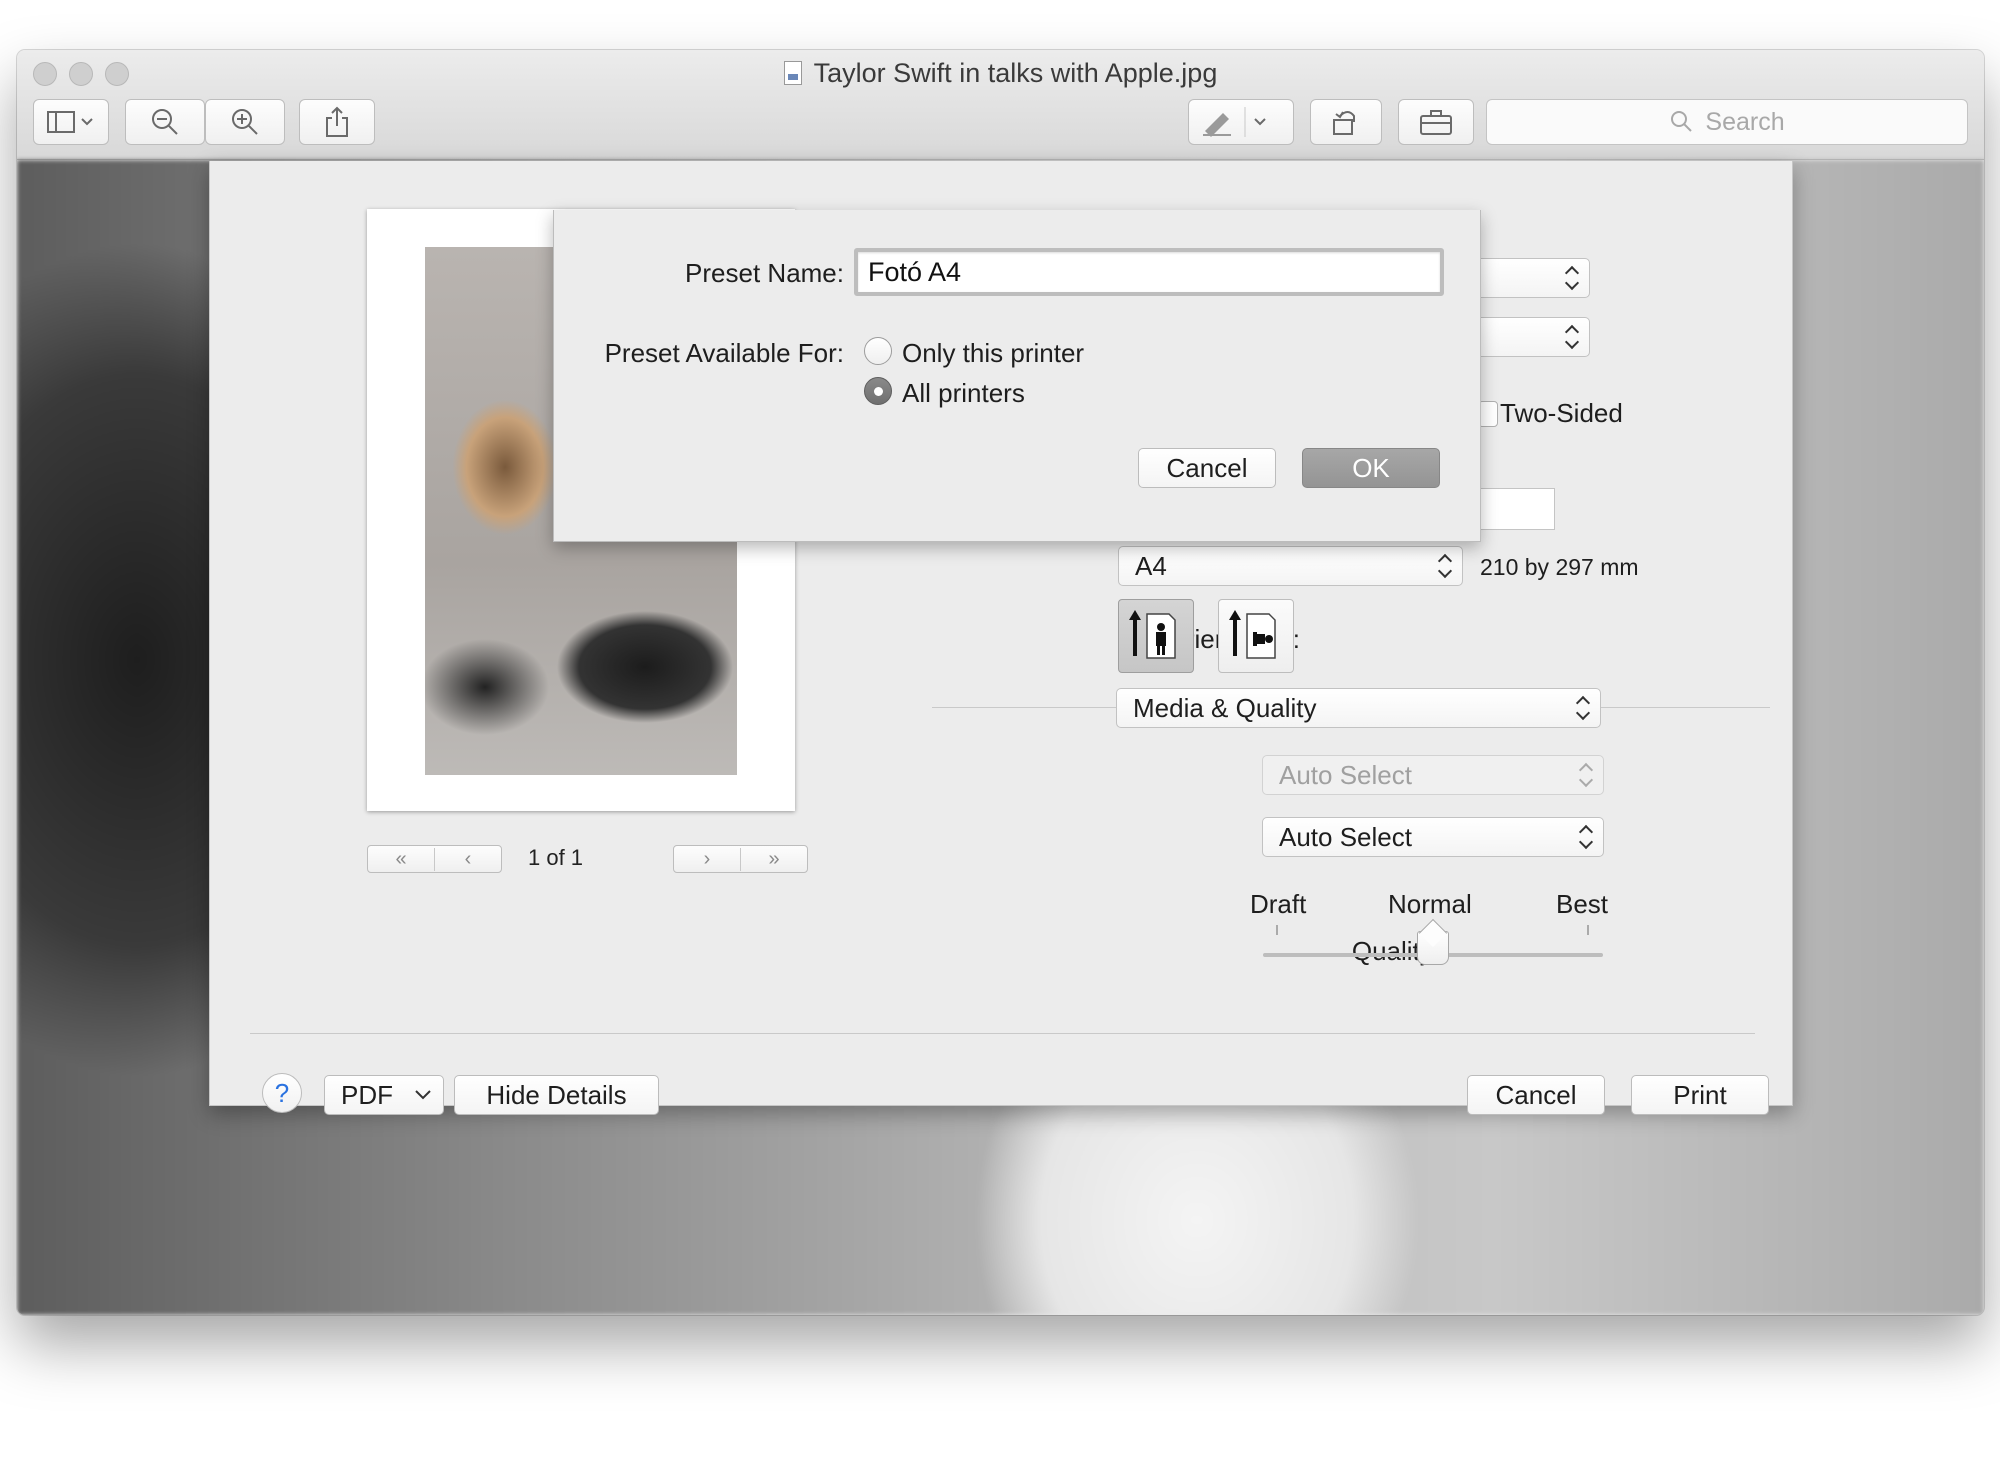  I want to click on pager-back-group: «‹, so click(434, 859).